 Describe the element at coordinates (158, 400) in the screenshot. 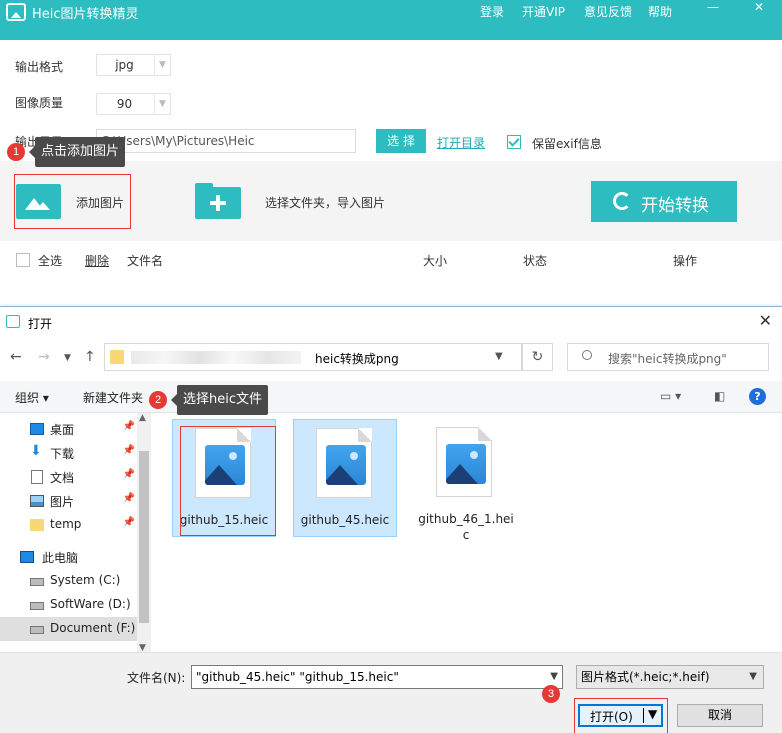

I see `step-badge-2: 2` at that location.